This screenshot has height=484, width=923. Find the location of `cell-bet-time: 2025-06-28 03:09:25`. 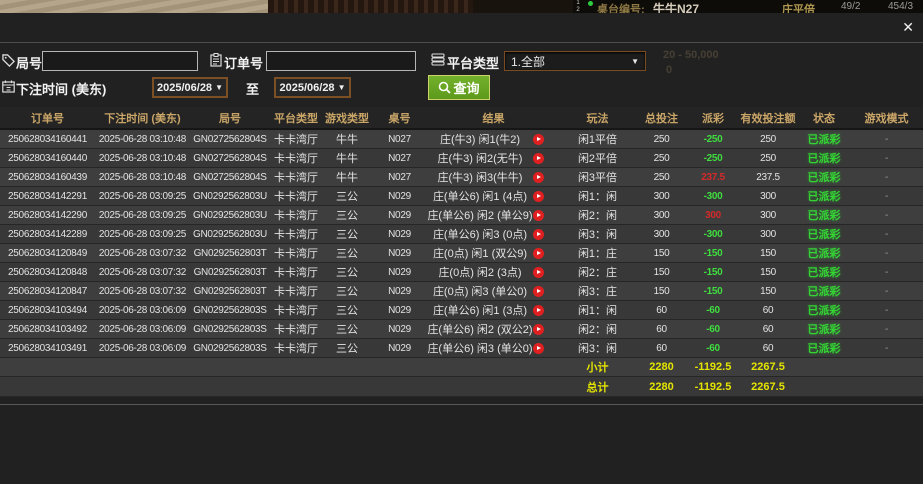

cell-bet-time: 2025-06-28 03:09:25 is located at coordinates (142, 215).